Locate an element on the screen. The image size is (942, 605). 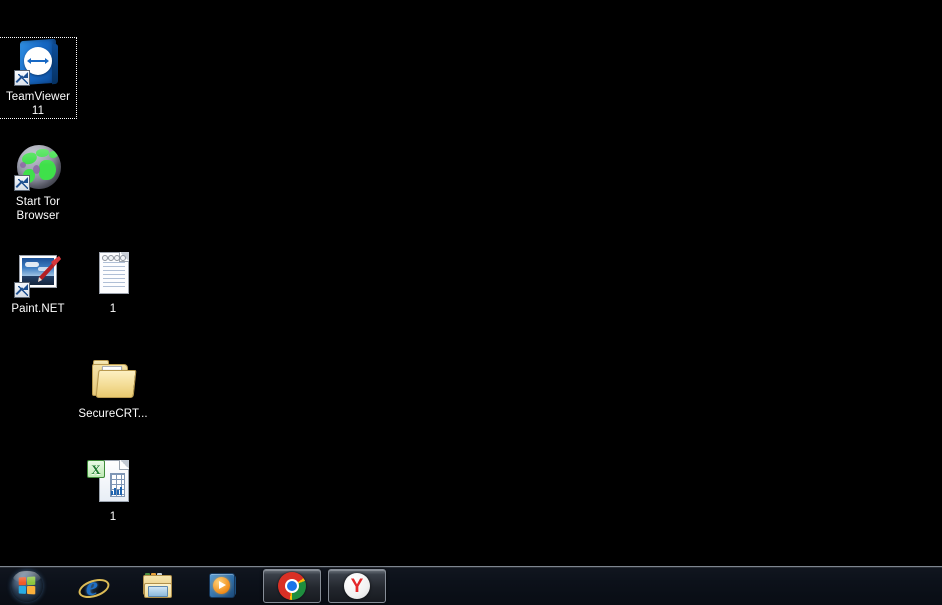
excel-badge-icon: X is located at coordinates (96, 469).